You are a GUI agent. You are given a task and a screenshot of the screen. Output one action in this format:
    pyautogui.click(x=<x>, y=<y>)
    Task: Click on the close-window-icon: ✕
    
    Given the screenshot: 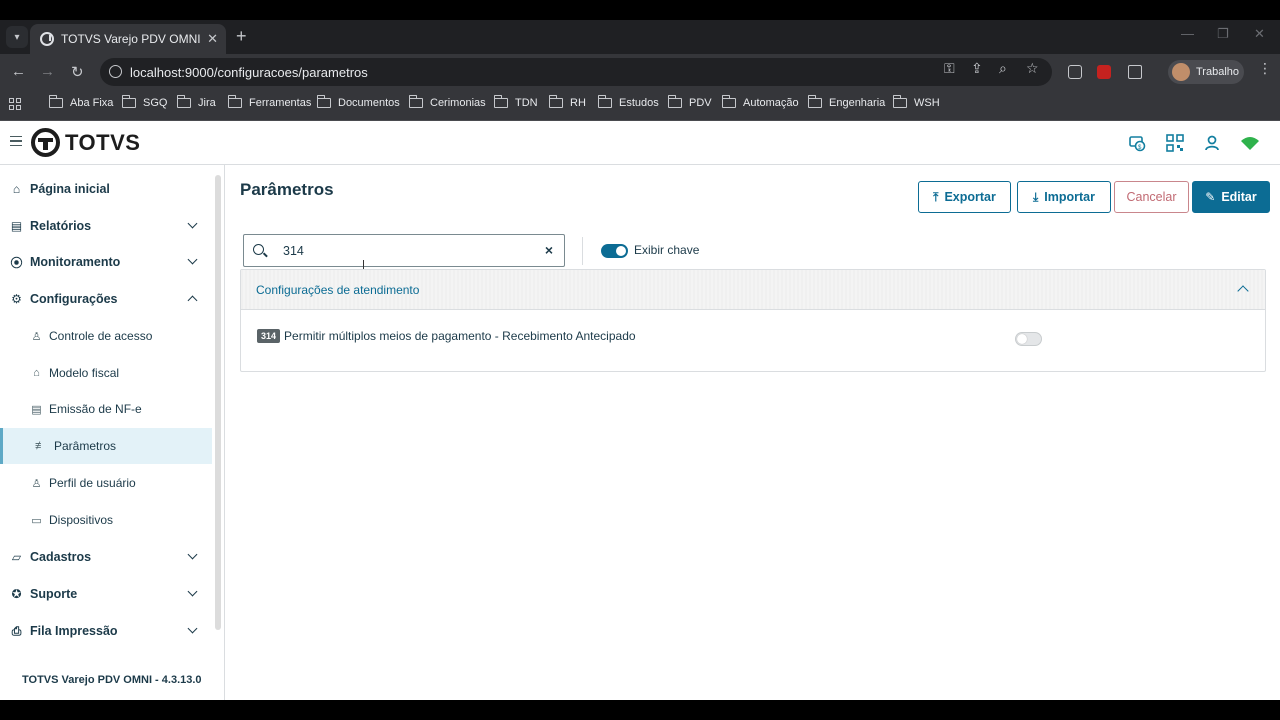 What is the action you would take?
    pyautogui.click(x=1259, y=34)
    